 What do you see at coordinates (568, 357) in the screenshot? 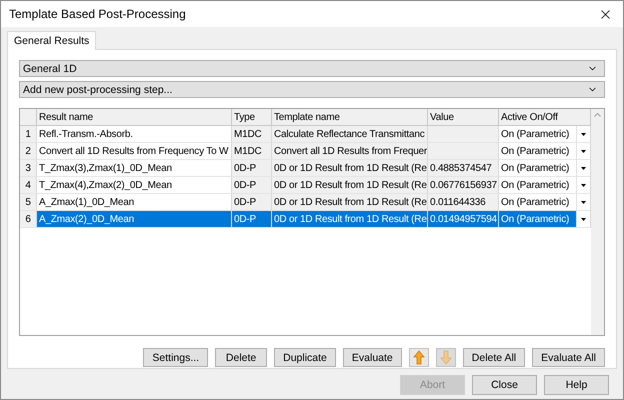
I see `action-button: Evaluate All` at bounding box center [568, 357].